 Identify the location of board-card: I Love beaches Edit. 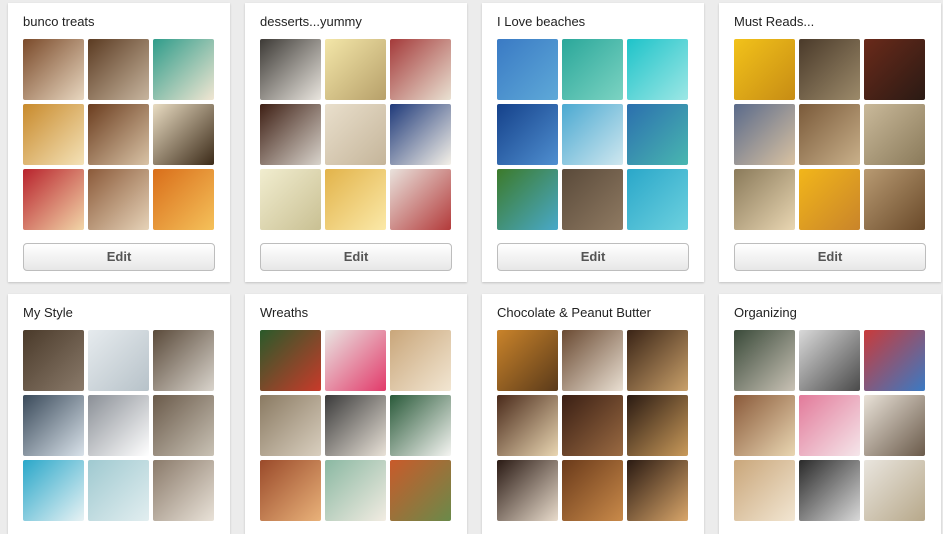
(593, 142).